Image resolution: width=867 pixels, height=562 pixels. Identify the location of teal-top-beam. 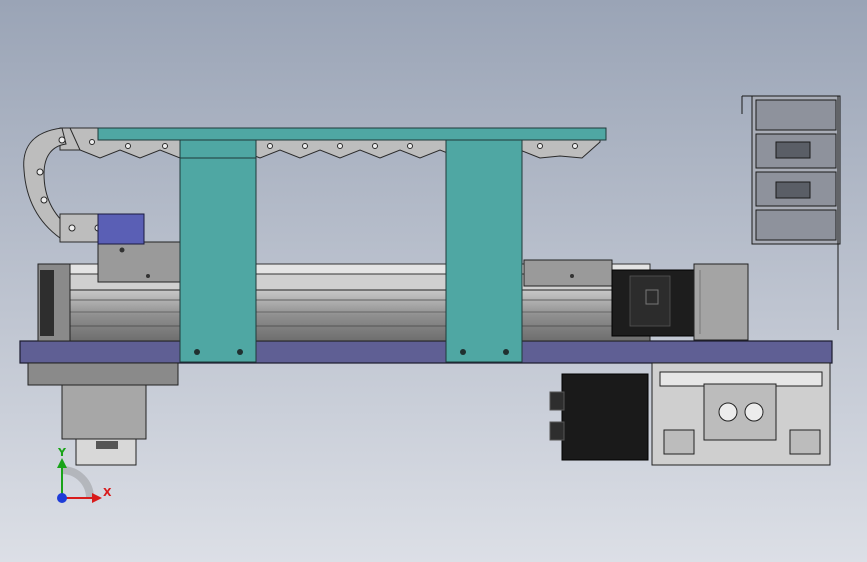
(352, 134).